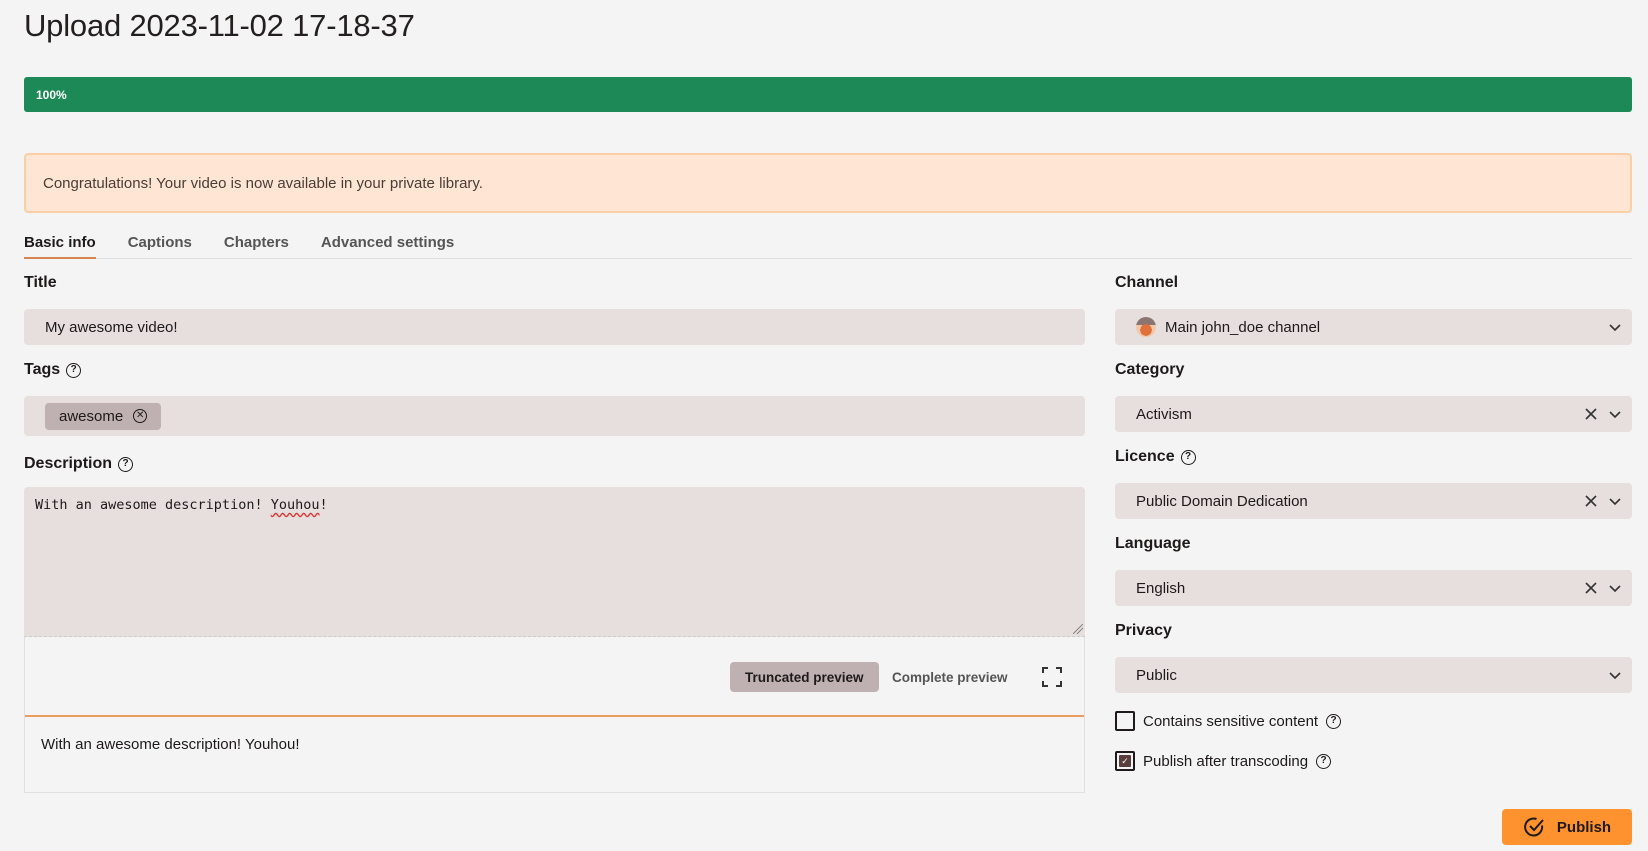 This screenshot has width=1648, height=851. I want to click on sensitive-content-row: Contains sensitive content ?, so click(1228, 721).